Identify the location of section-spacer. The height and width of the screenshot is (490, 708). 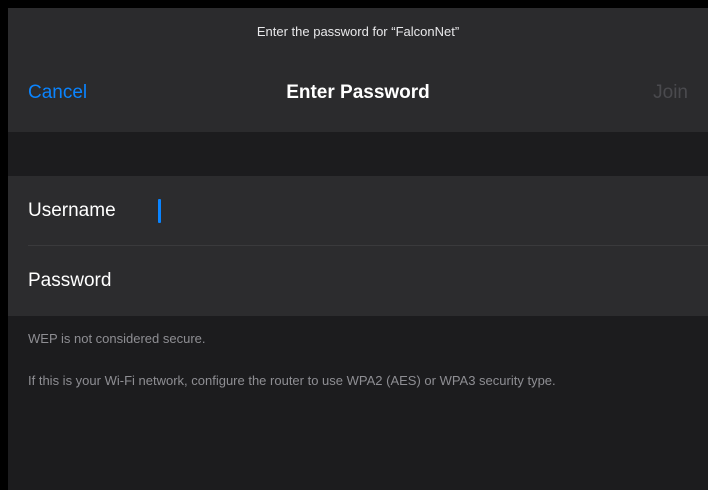
(358, 154).